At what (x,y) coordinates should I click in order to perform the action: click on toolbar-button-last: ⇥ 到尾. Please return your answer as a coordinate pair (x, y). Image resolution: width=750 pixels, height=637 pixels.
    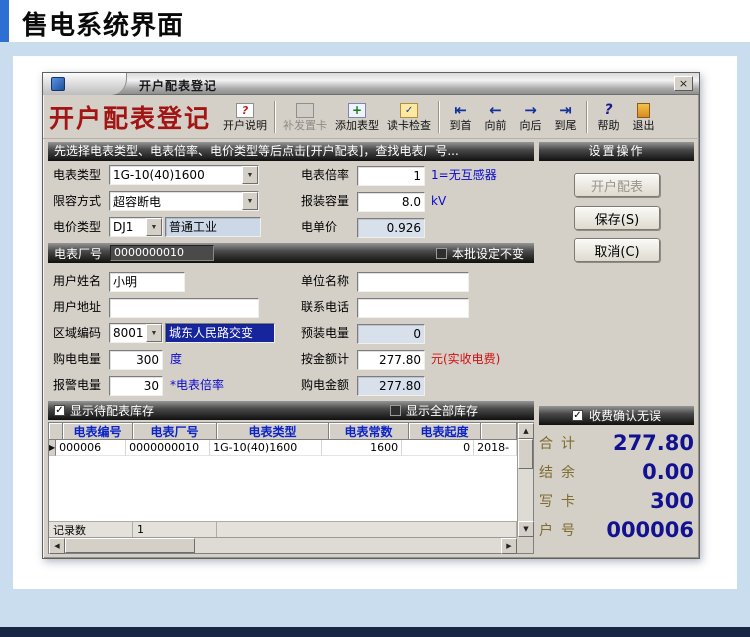
    Looking at the image, I should click on (565, 117).